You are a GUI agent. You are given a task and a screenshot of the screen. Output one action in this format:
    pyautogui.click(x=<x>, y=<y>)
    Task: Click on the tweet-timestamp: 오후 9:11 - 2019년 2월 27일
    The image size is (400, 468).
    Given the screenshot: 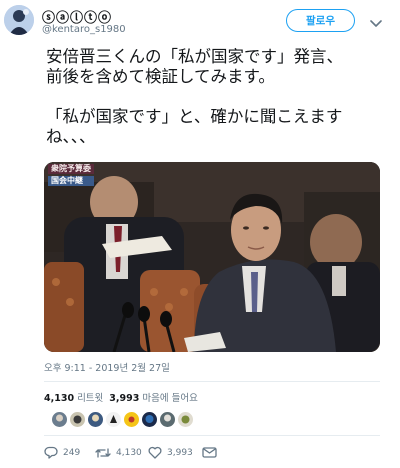 What is the action you would take?
    pyautogui.click(x=107, y=367)
    